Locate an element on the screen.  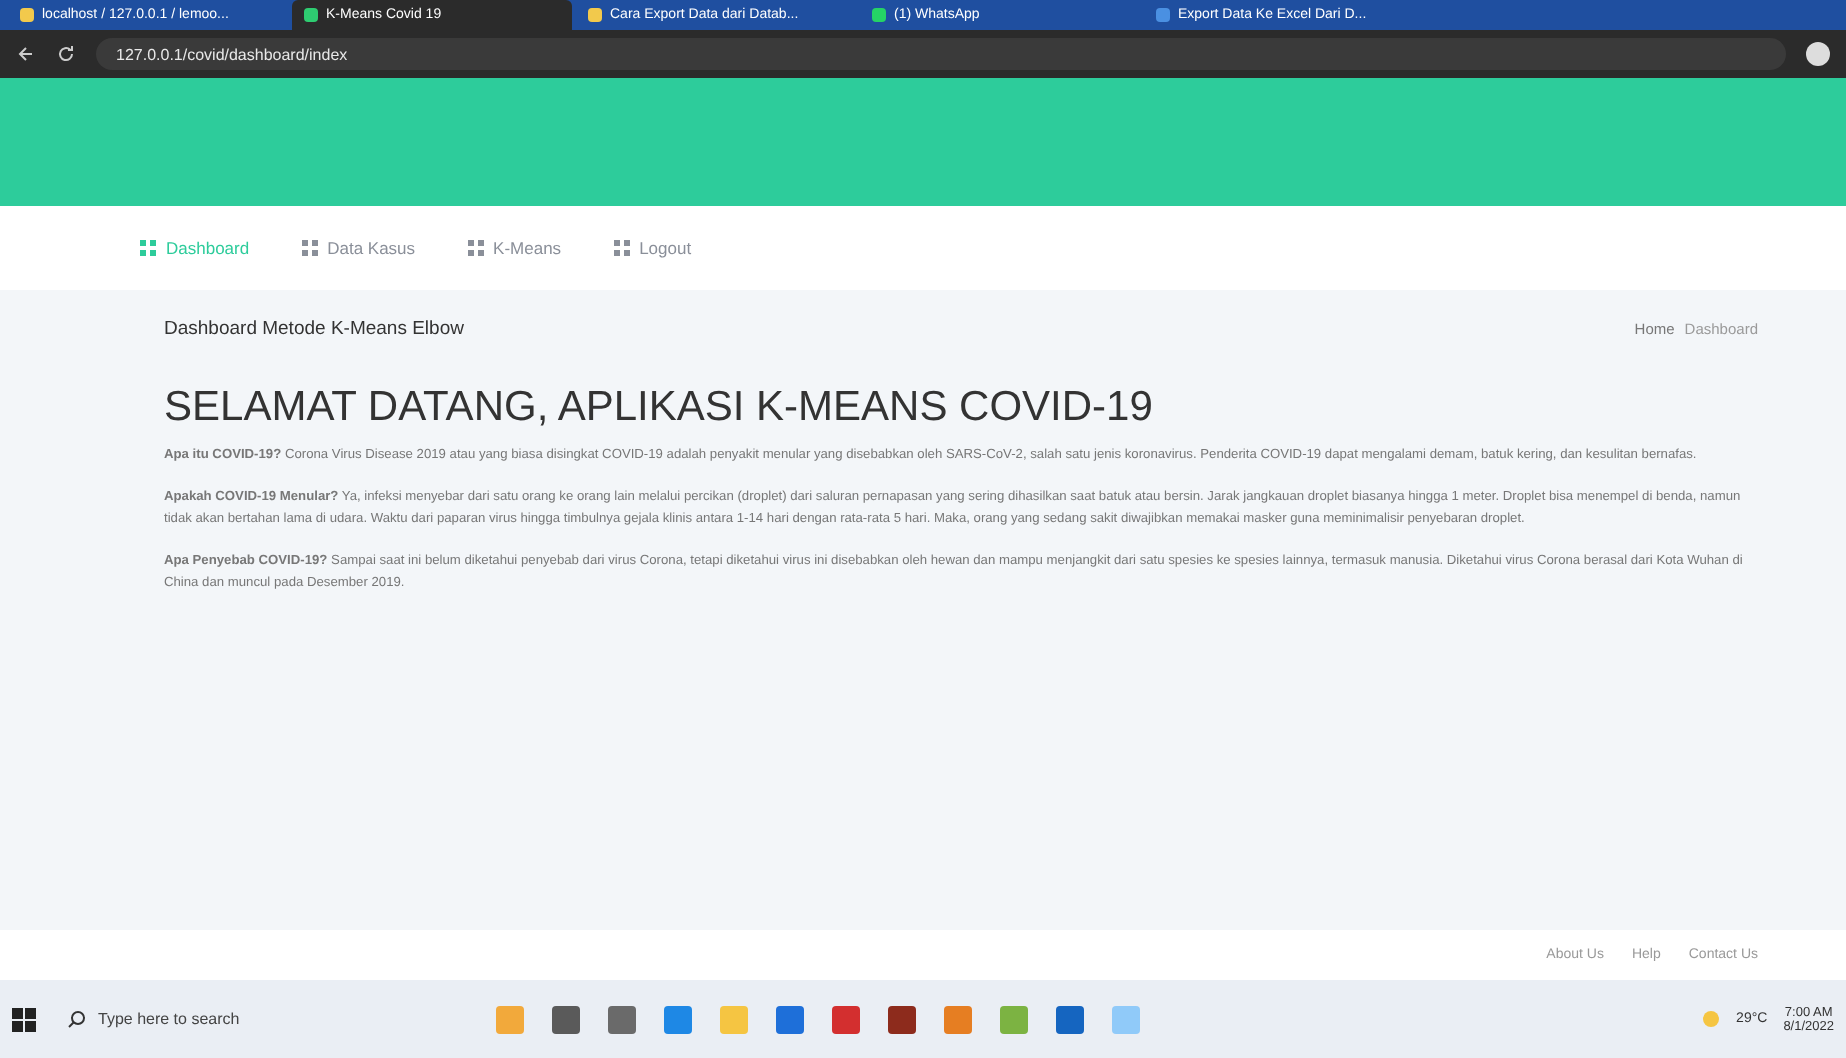
page-title: Dashboard Metode K-Means Elbow is located at coordinates (314, 329).